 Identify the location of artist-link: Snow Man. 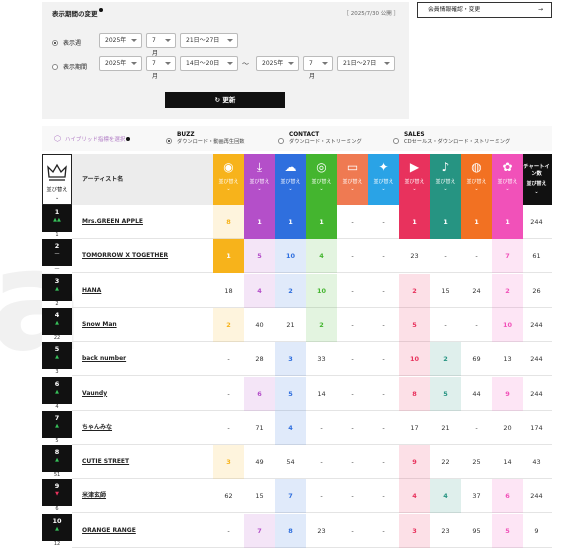
(99, 325).